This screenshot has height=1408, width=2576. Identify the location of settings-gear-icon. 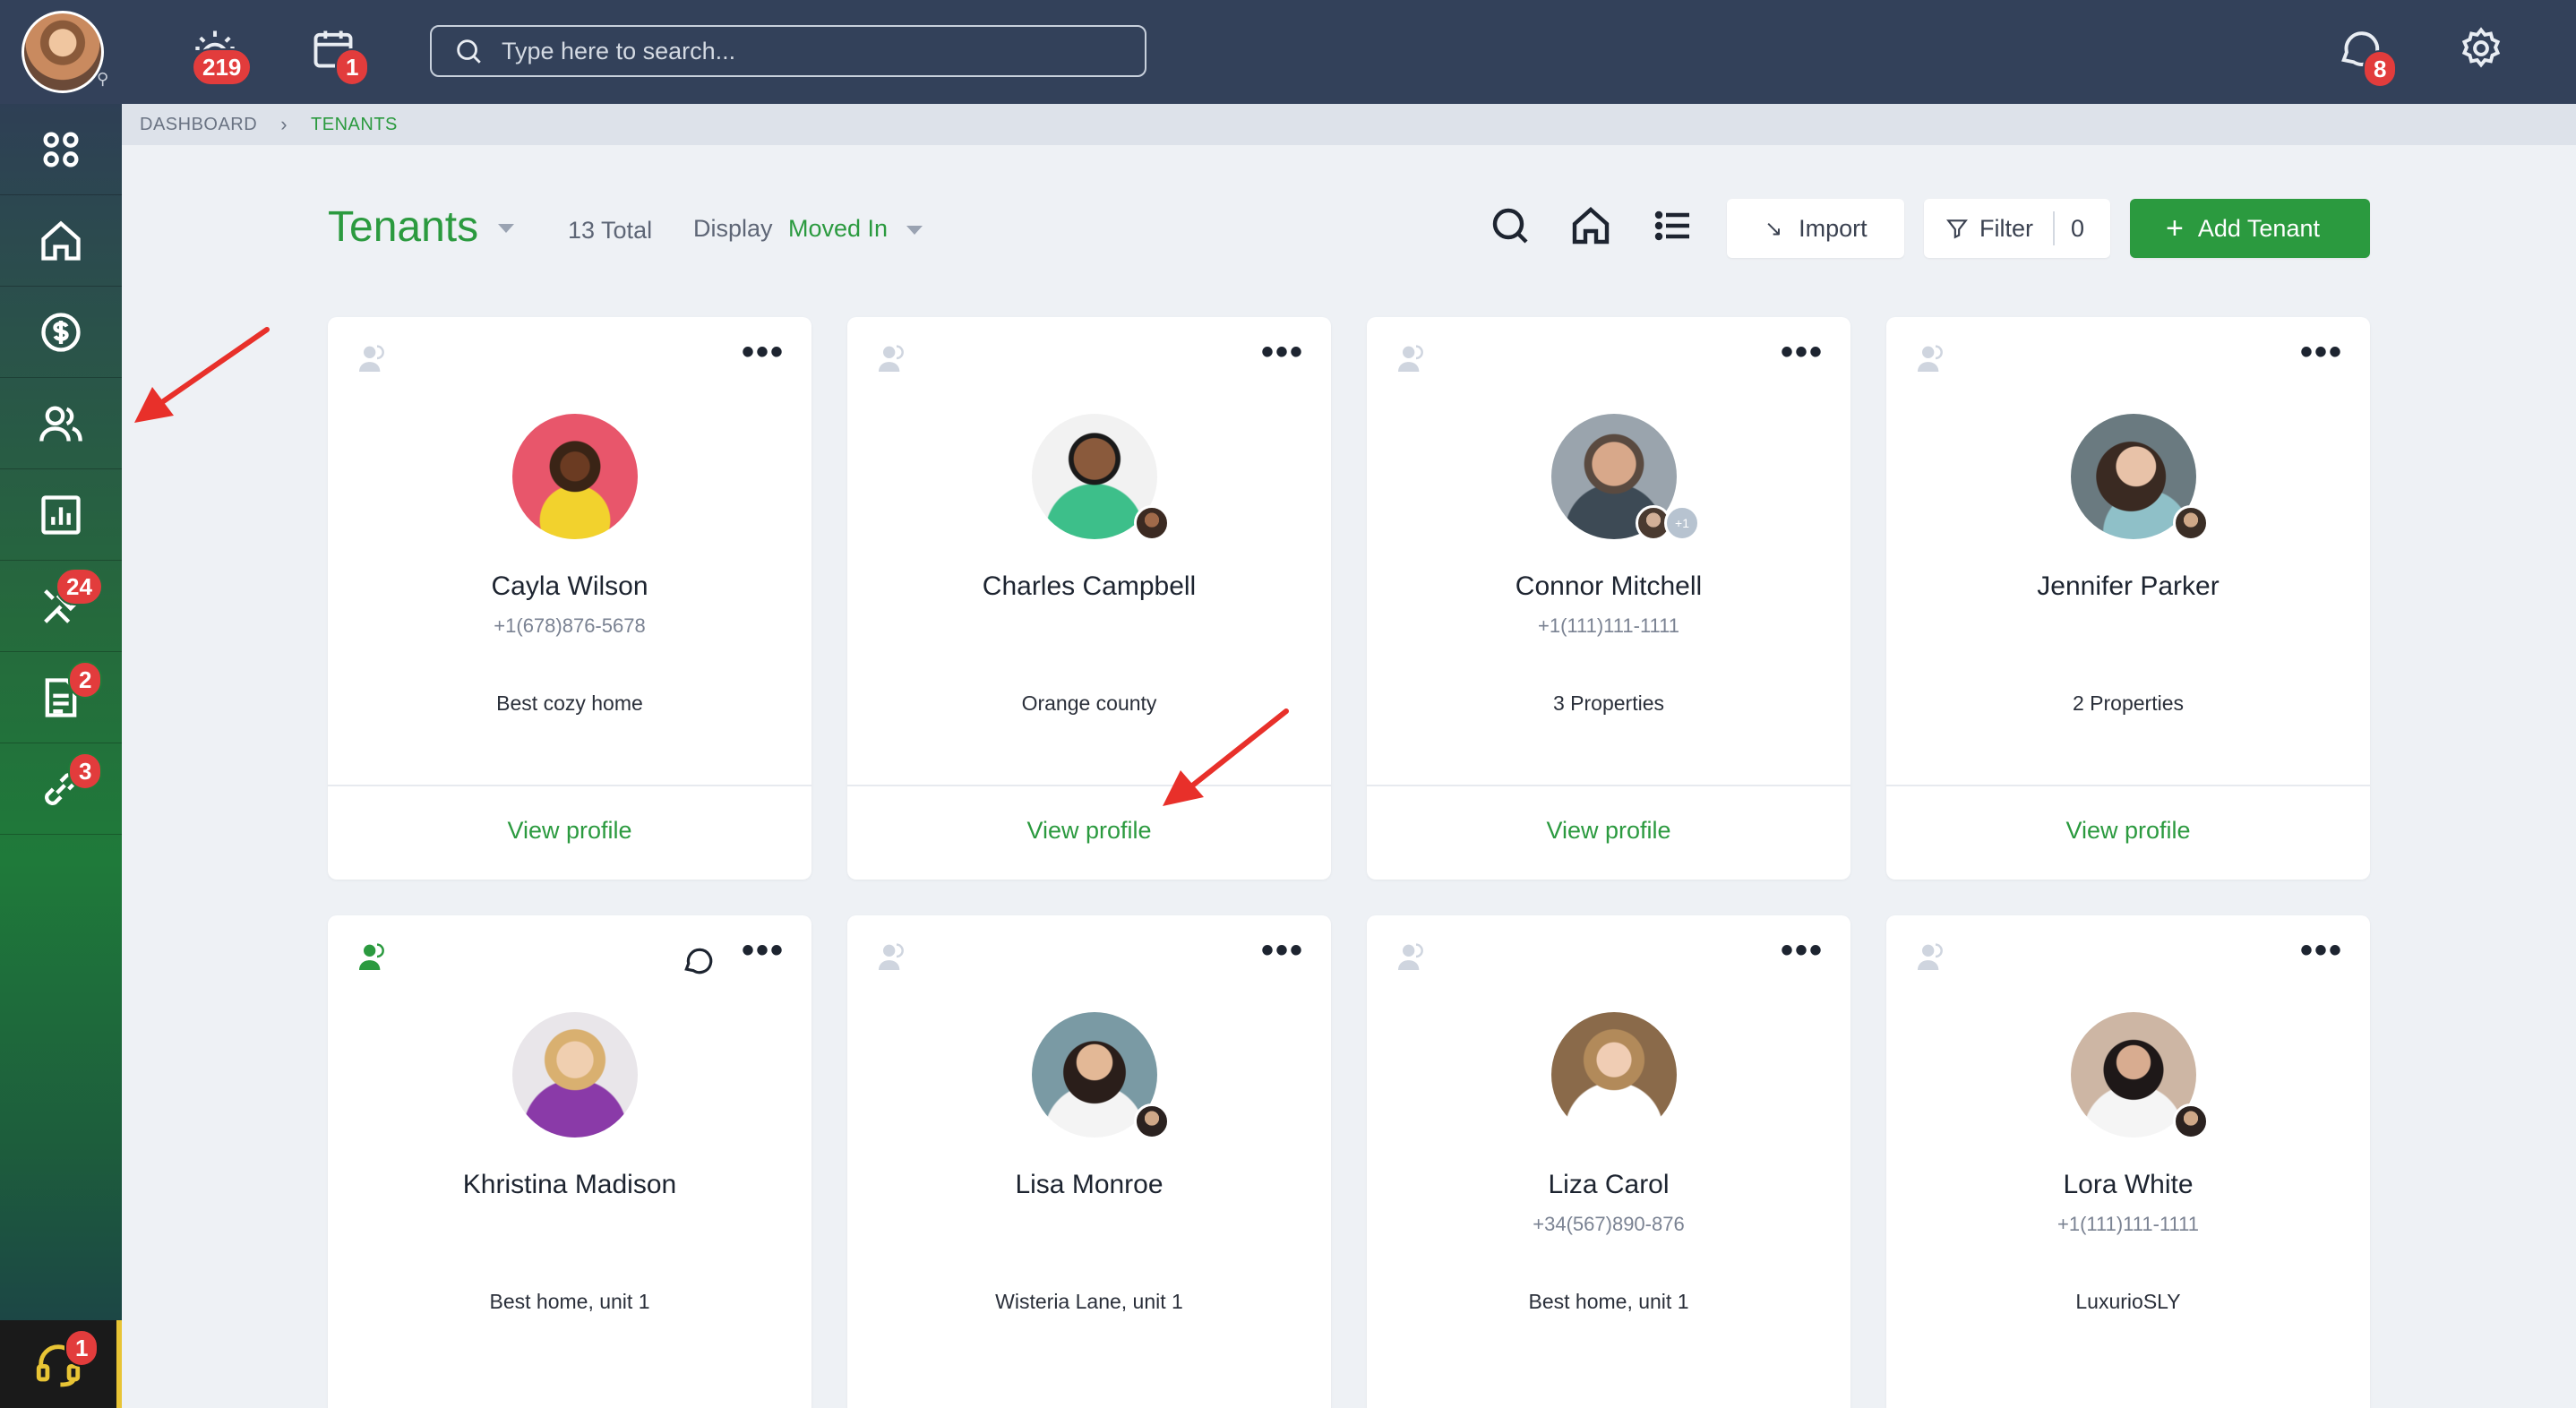
(2485, 52).